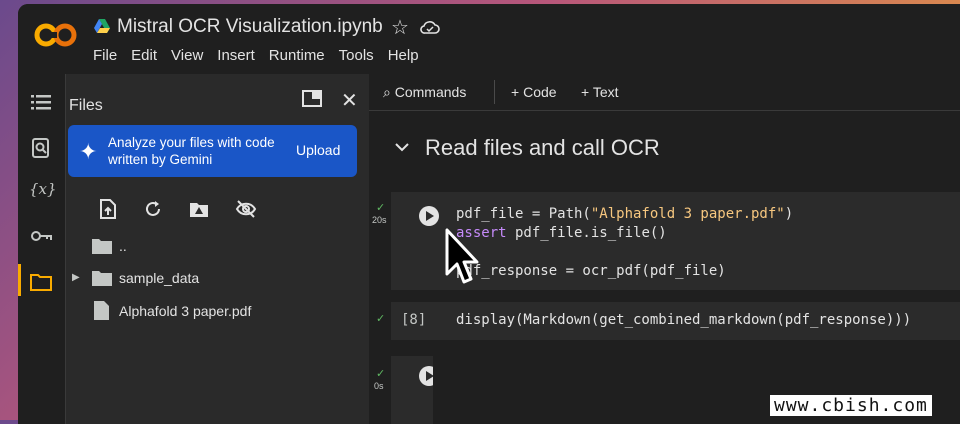  Describe the element at coordinates (88, 151) in the screenshot. I see `gemini-spark-icon: ✦` at that location.